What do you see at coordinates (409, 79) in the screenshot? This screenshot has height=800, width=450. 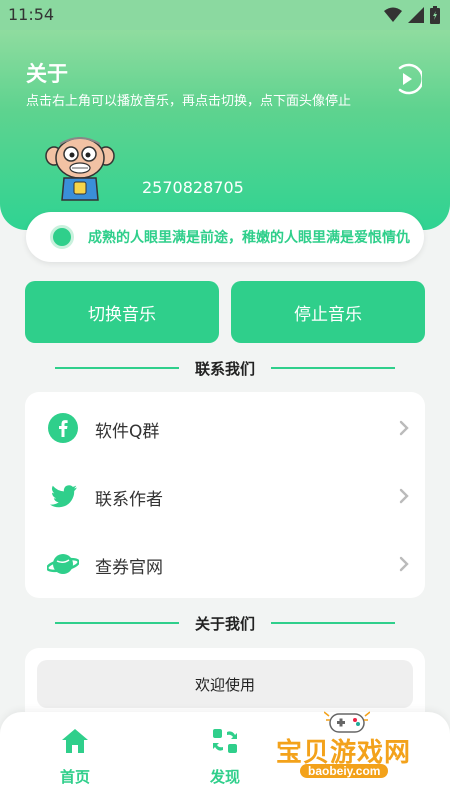 I see `play-music-icon` at bounding box center [409, 79].